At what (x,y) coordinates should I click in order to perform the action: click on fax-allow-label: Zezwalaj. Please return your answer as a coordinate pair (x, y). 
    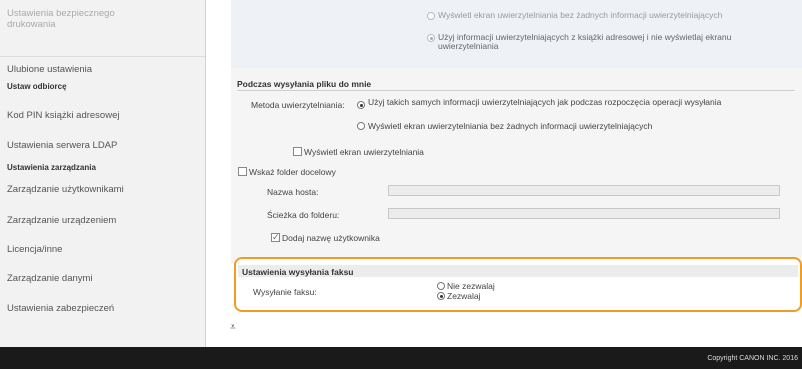
    Looking at the image, I should click on (464, 296).